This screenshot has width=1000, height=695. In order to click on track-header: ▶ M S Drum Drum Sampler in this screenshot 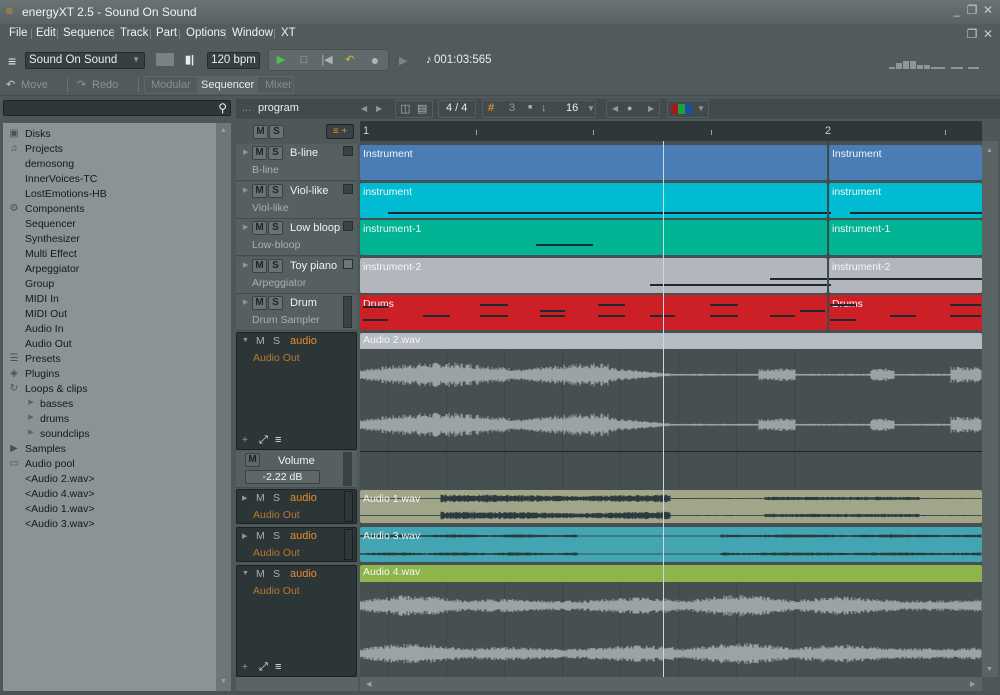, I will do `click(296, 312)`.